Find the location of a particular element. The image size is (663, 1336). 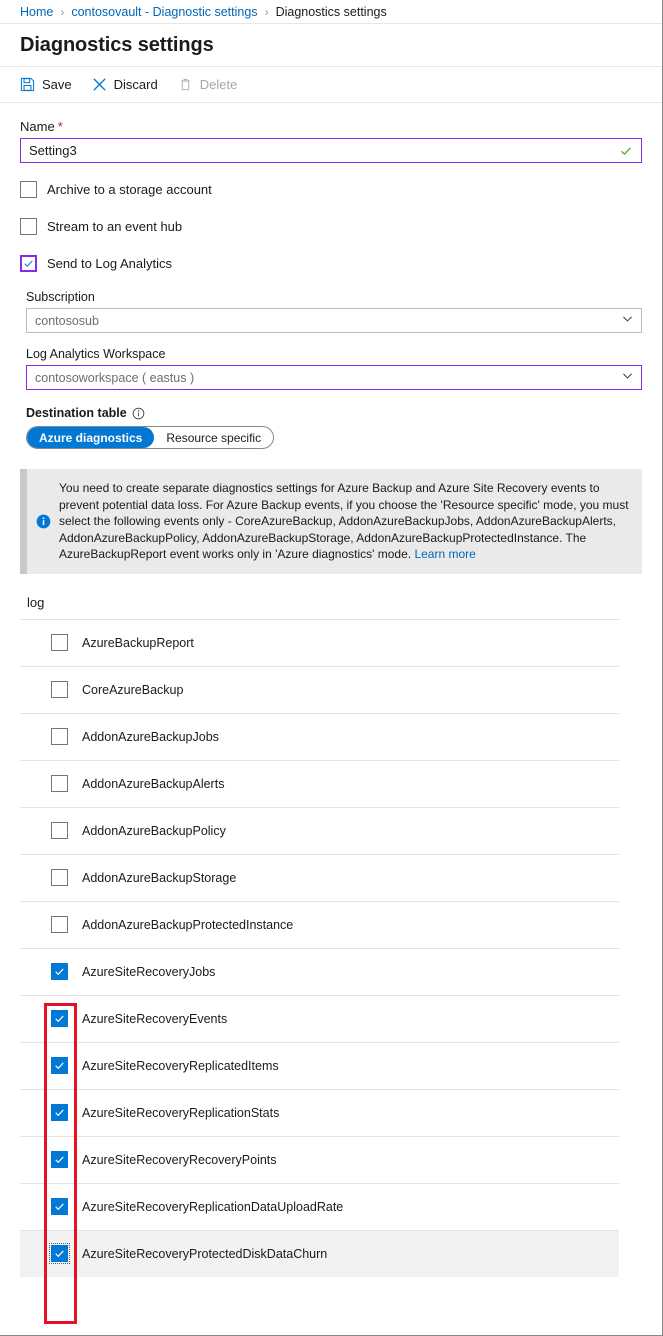

log-row: AddonAzureBackupStorage is located at coordinates (319, 877).